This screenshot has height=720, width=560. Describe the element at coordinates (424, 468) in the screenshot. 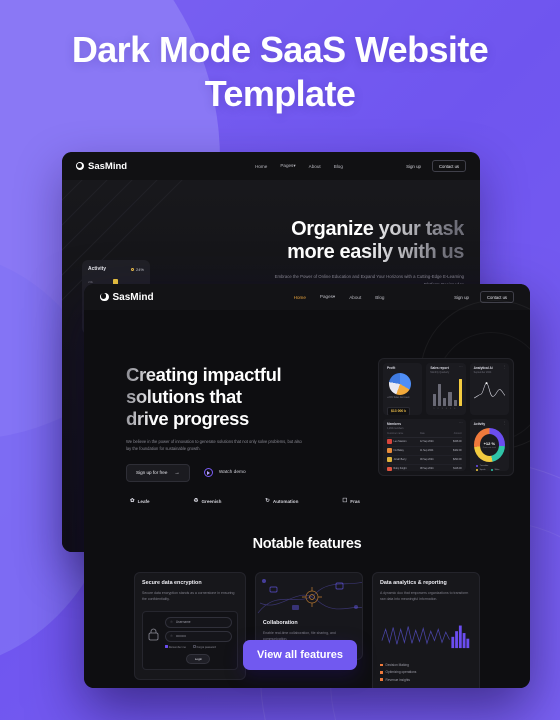

I see `table-row: Ruby Knight 08 Sep 2024 $118.00` at that location.